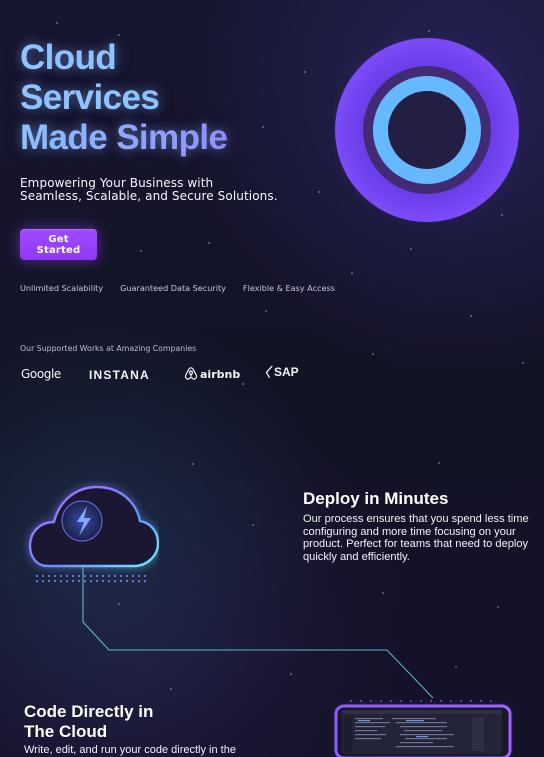 The image size is (544, 757). Describe the element at coordinates (191, 373) in the screenshot. I see `airbnb-icon` at that location.